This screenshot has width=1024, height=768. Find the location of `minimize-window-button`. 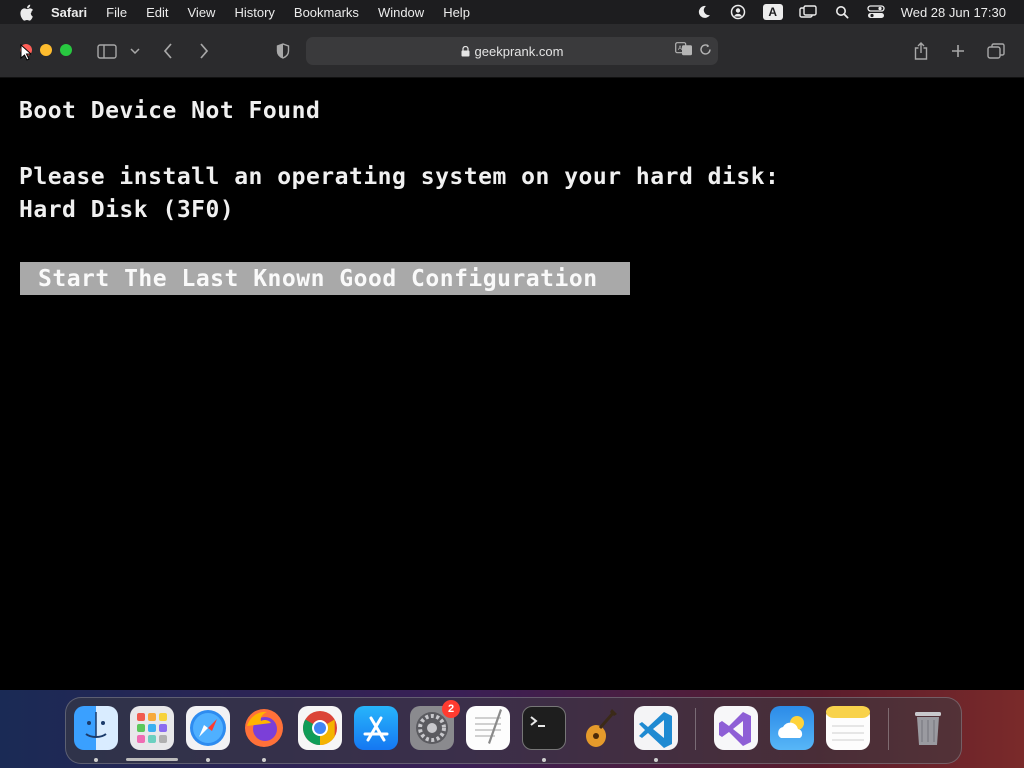

minimize-window-button is located at coordinates (46, 50).